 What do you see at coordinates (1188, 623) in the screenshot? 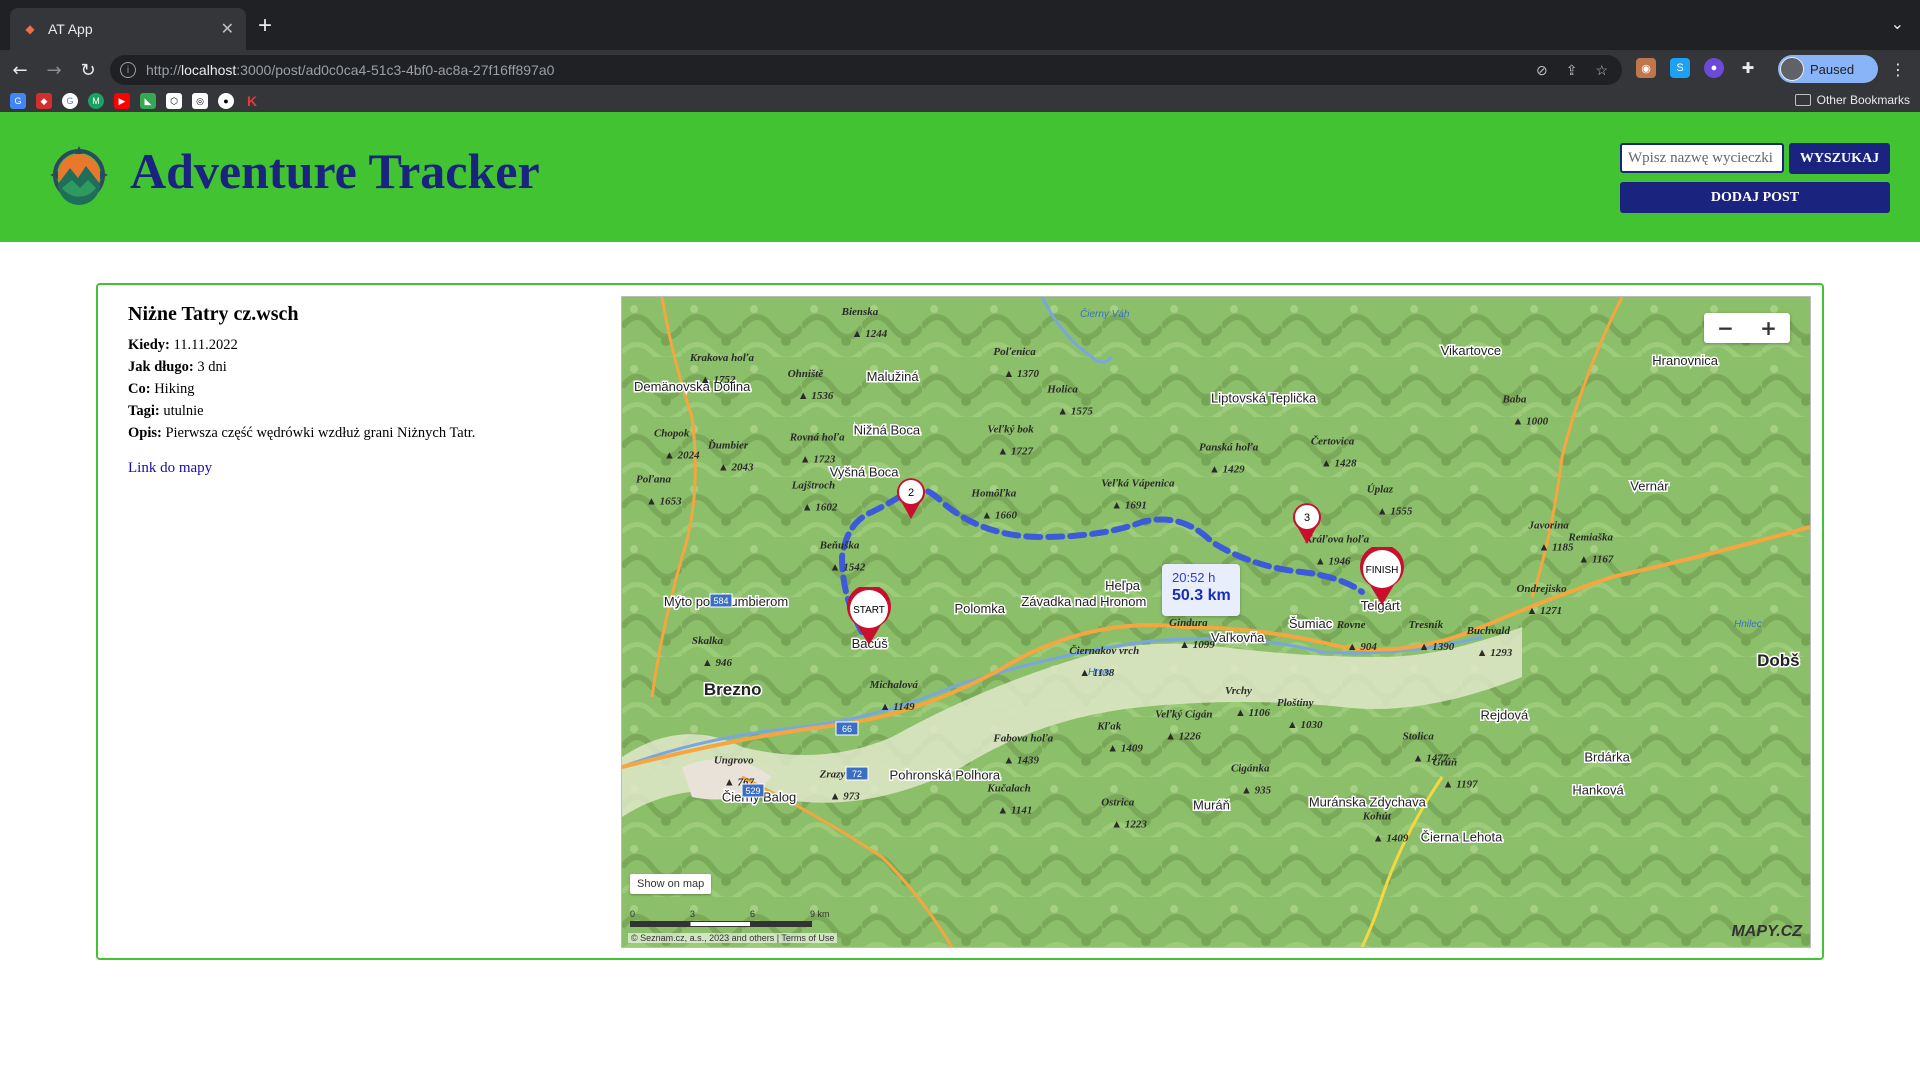
I see `peak-name: Gindura` at bounding box center [1188, 623].